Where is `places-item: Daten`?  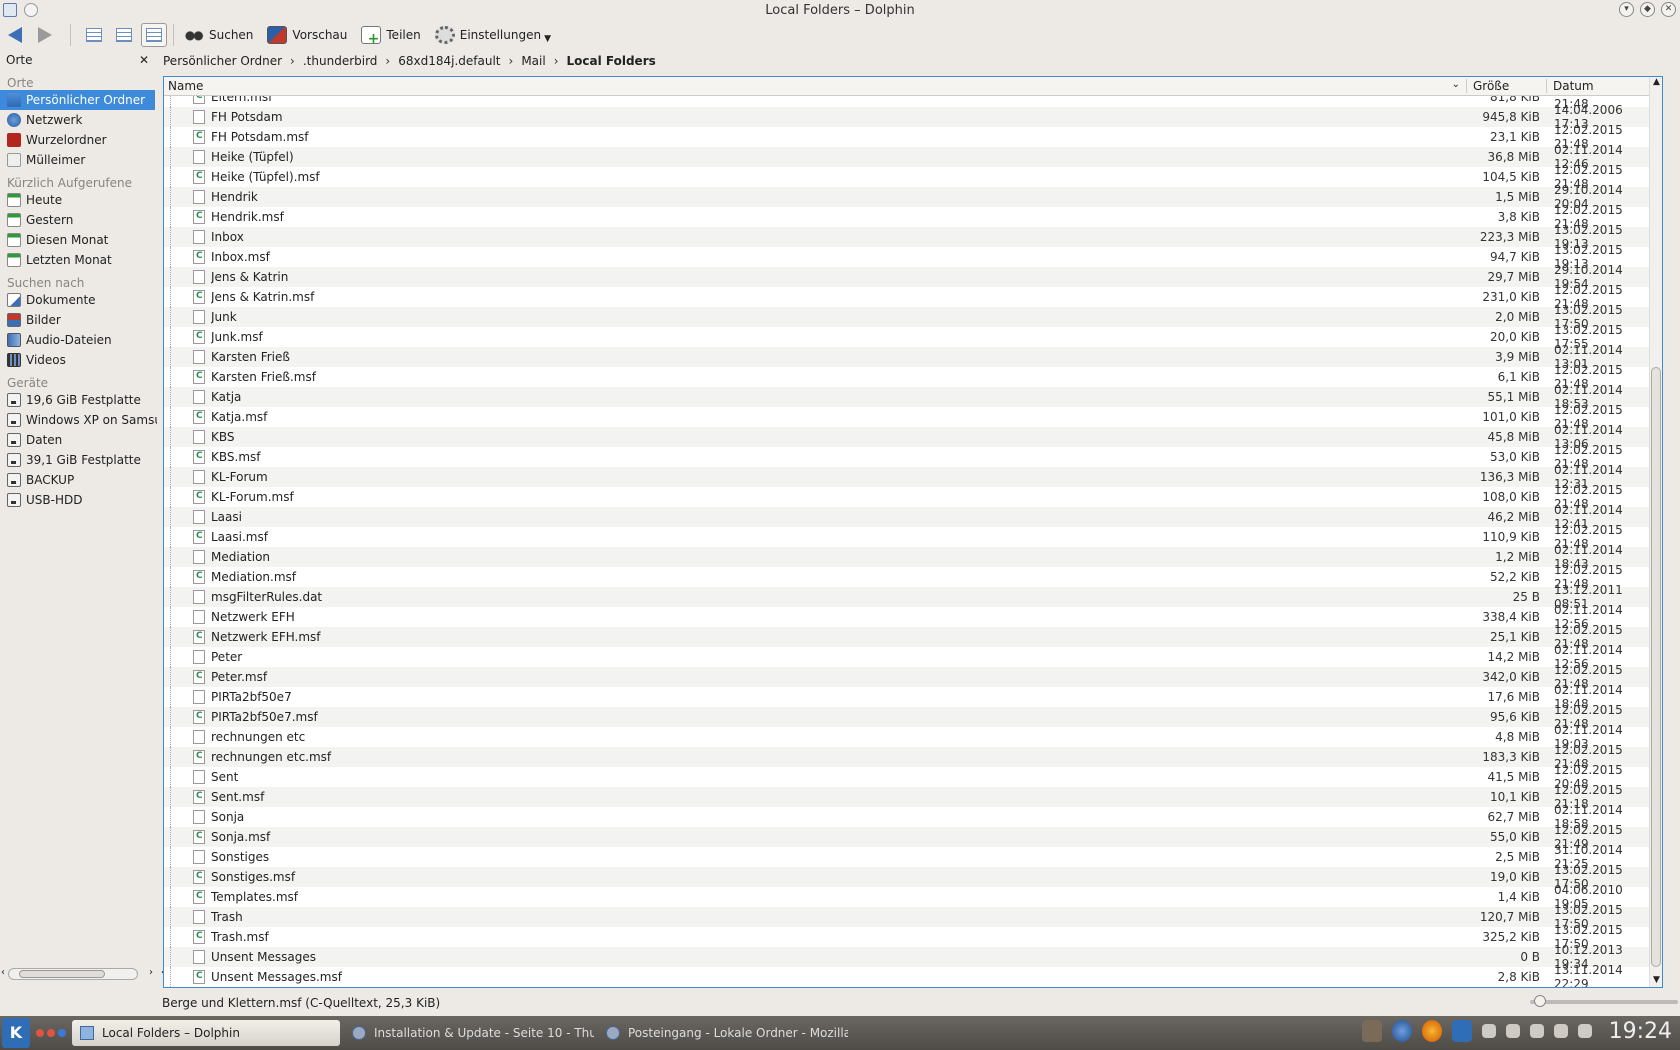
places-item: Daten is located at coordinates (78, 440).